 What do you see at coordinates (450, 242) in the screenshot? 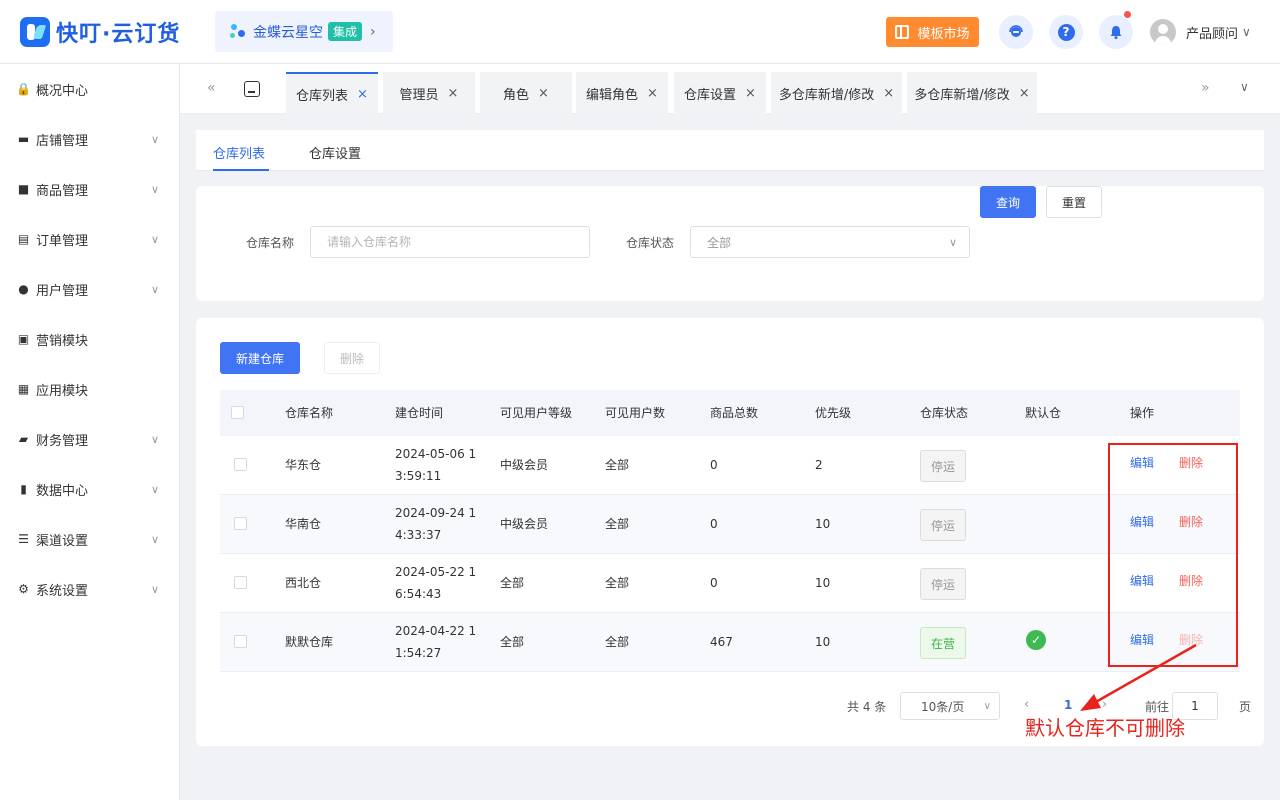
I see `warehouse-name-input` at bounding box center [450, 242].